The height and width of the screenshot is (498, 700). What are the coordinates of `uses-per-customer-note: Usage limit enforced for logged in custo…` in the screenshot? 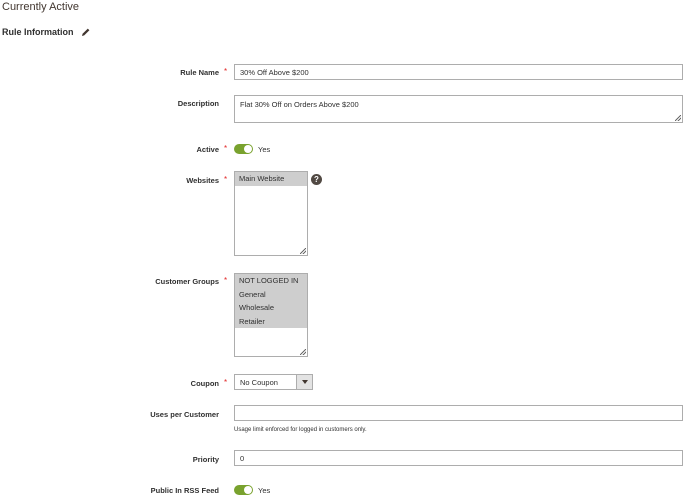 It's located at (300, 430).